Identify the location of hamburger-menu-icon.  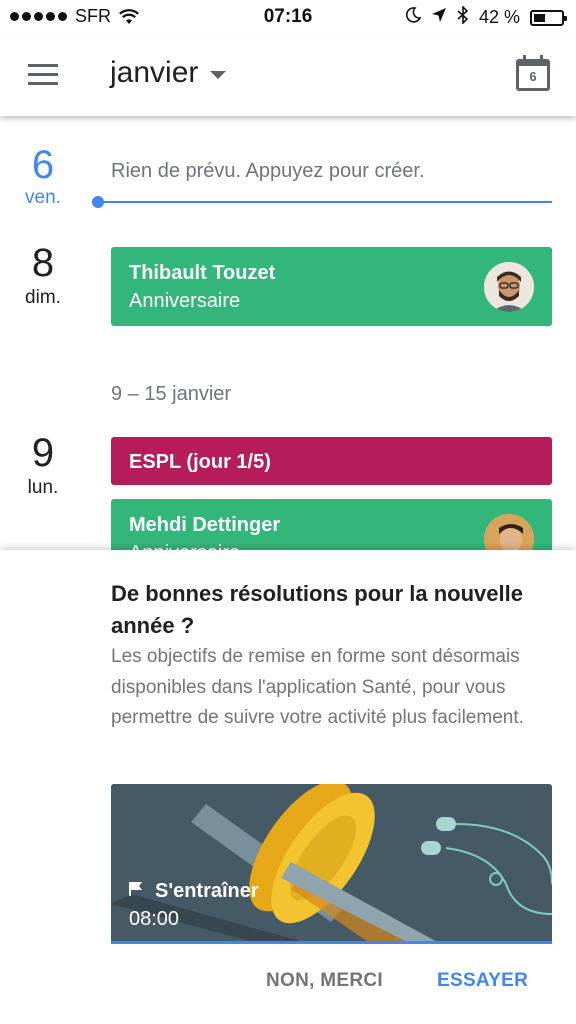
(43, 75).